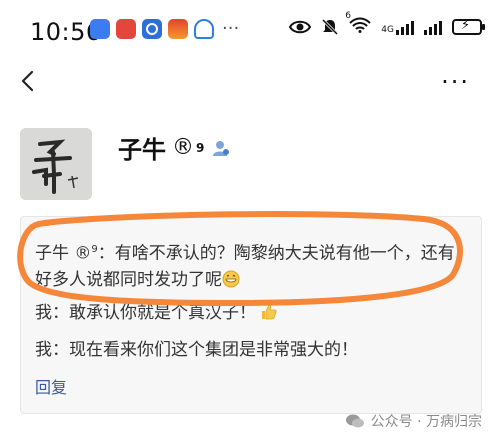 The image size is (500, 443). Describe the element at coordinates (142, 150) in the screenshot. I see `profile-name-text: 子牛` at that location.